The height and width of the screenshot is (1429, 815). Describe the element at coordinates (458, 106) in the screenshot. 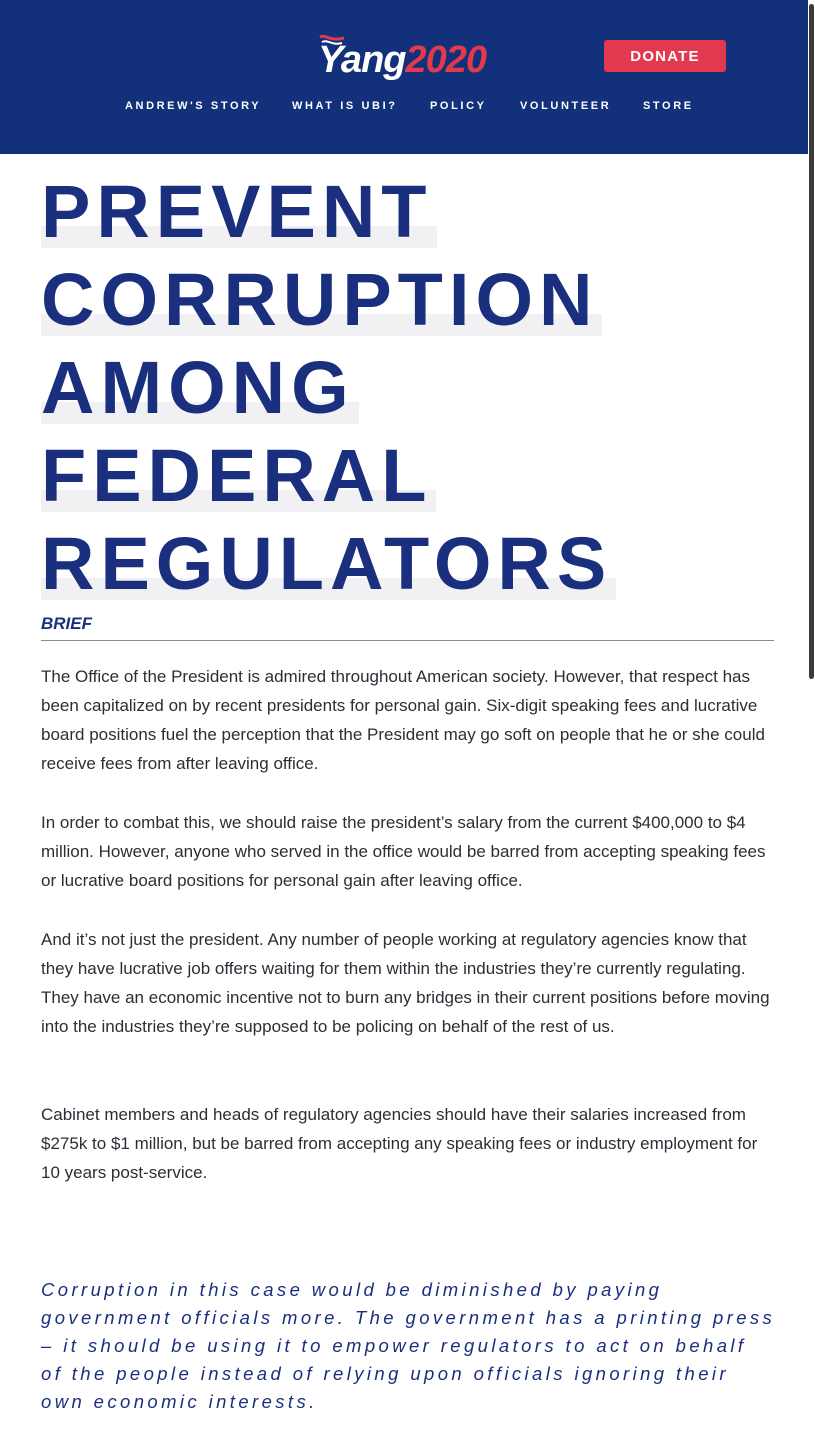

I see `nav-policy: POLICY` at that location.